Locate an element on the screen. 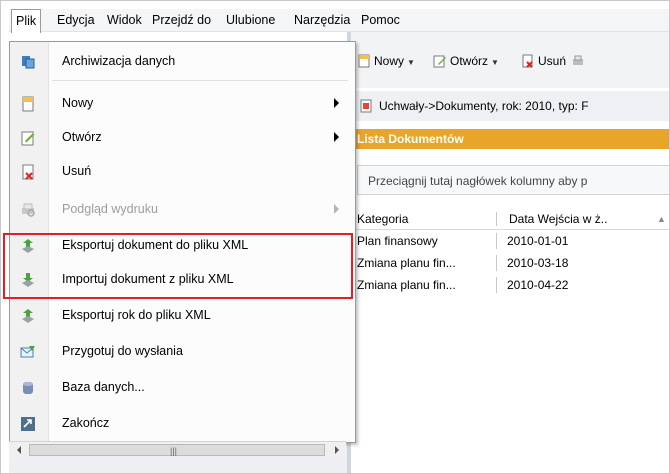 The width and height of the screenshot is (670, 474). menu-item-label: Przygotuj do wysłania is located at coordinates (122, 351).